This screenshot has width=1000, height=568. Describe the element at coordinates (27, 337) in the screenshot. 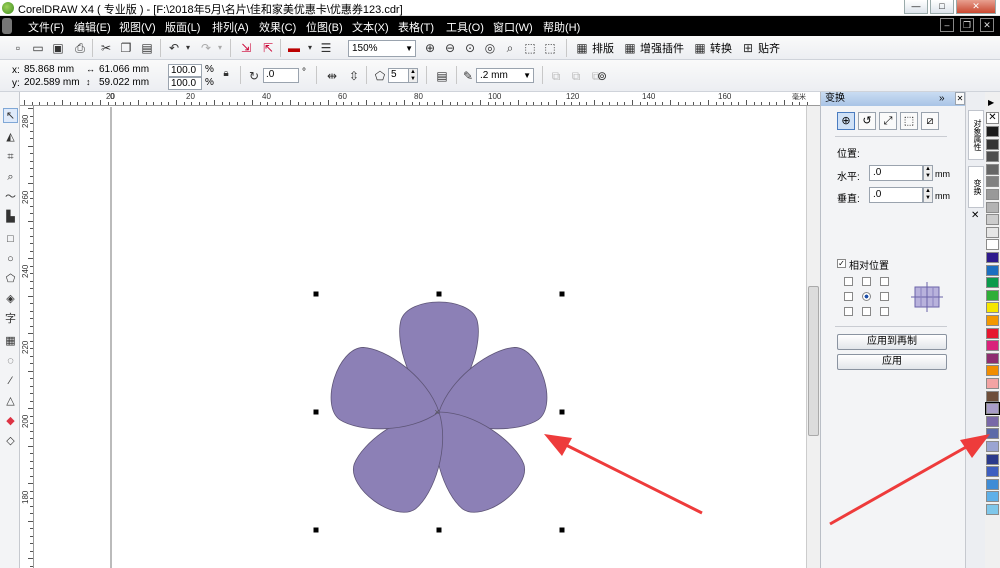

I see `vertical-ruler: 280 260 240 220 200 180` at that location.